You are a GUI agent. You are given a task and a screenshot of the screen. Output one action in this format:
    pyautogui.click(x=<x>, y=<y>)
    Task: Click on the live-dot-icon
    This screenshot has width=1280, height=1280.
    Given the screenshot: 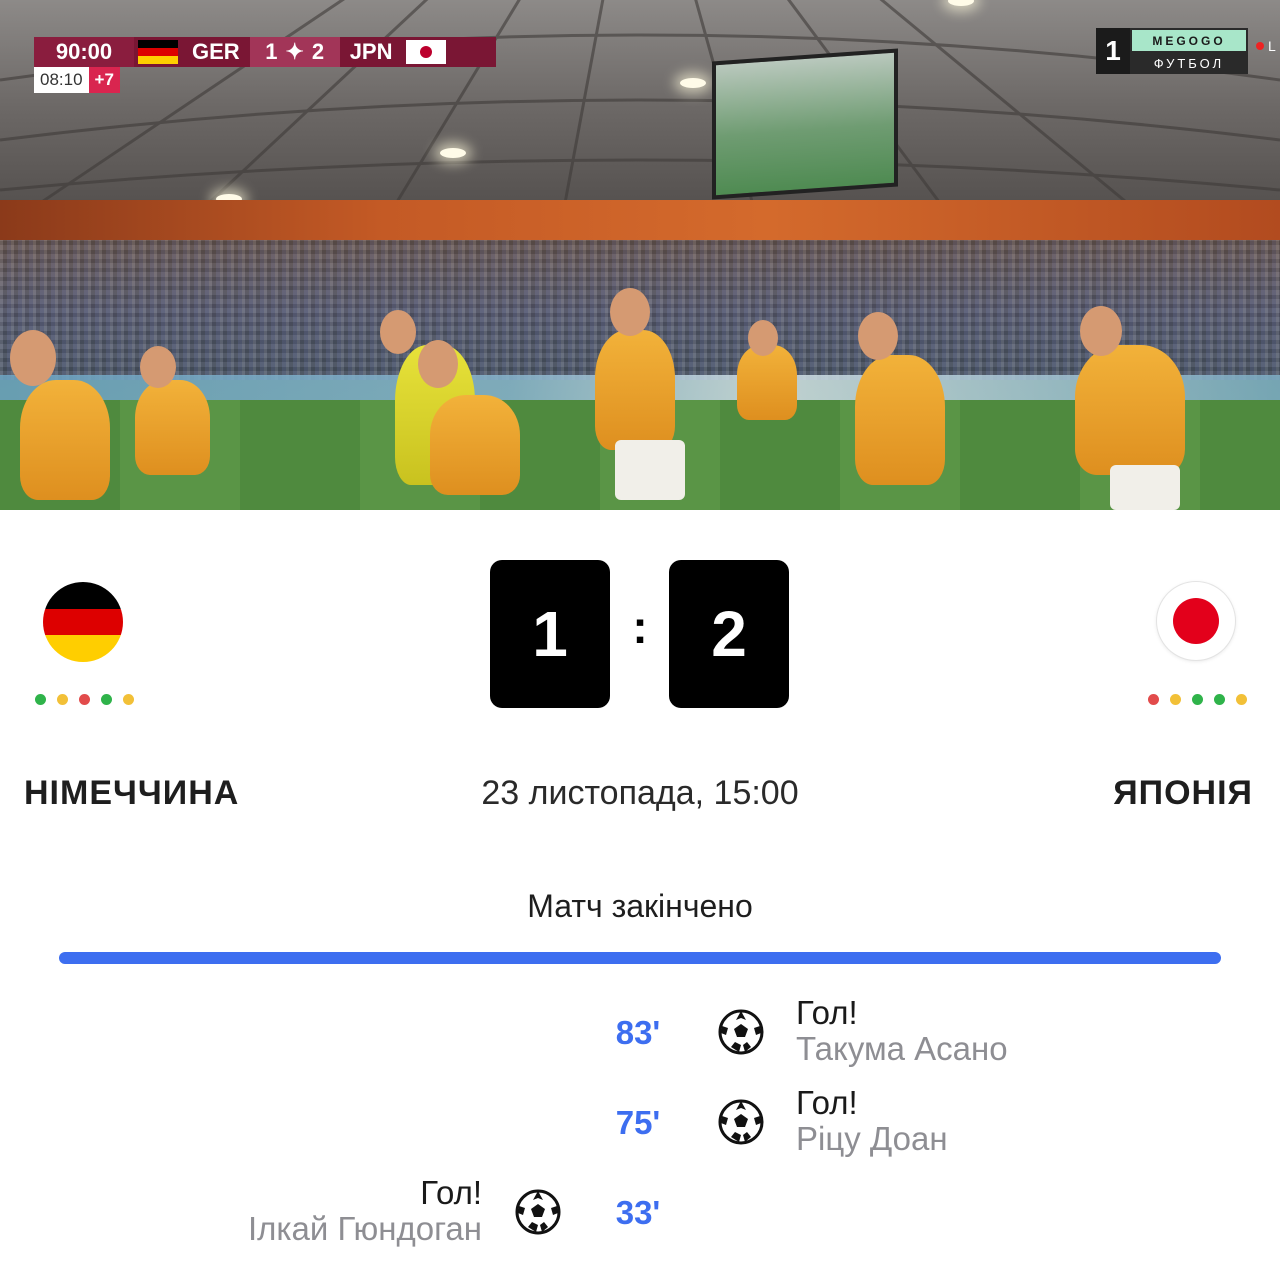 What is the action you would take?
    pyautogui.click(x=1260, y=46)
    